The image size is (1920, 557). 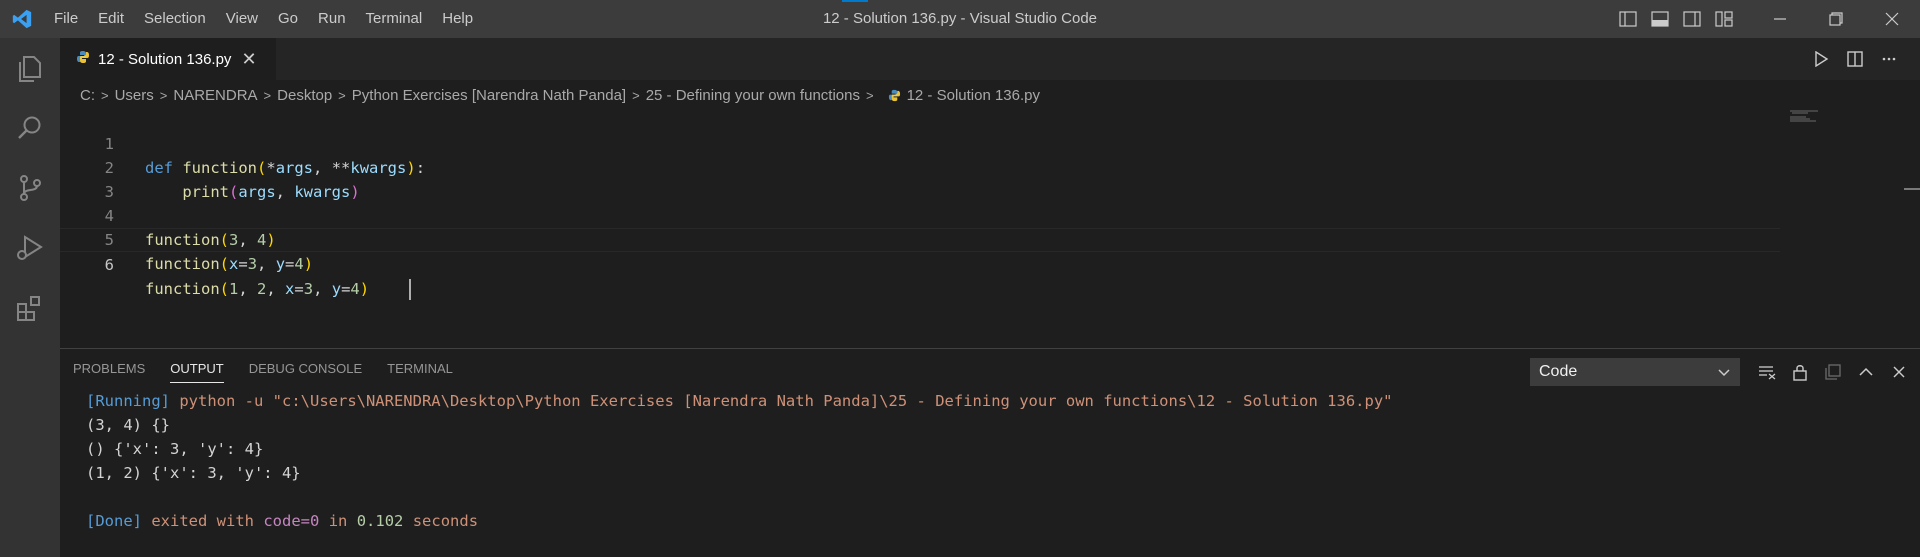 What do you see at coordinates (338, 521) in the screenshot?
I see `done-text: in` at bounding box center [338, 521].